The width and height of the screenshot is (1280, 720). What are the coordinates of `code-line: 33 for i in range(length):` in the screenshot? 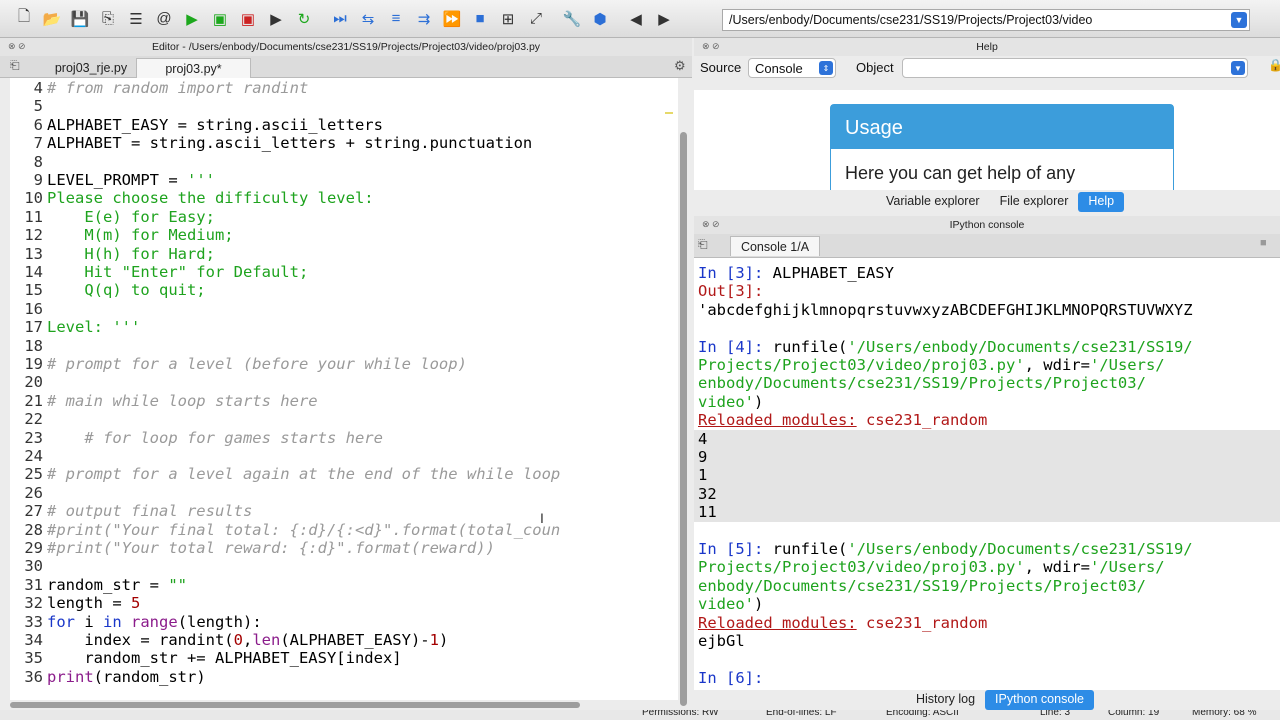 It's located at (135, 622).